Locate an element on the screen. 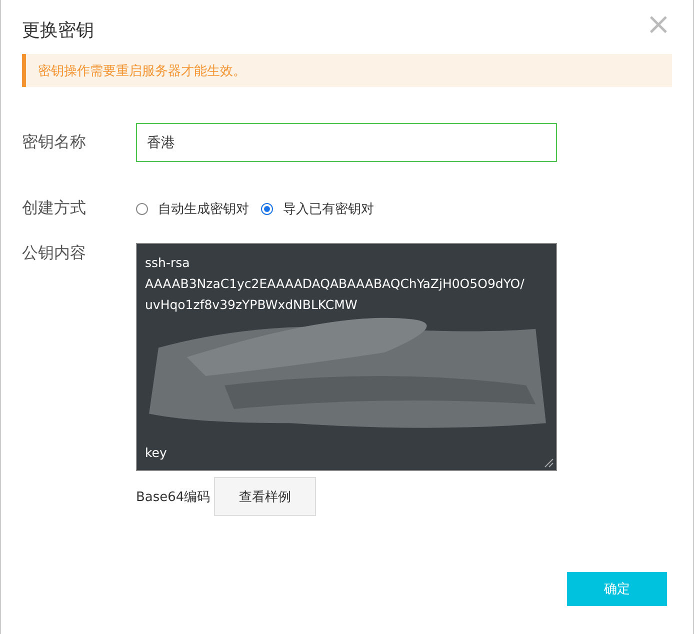 This screenshot has width=694, height=634. input-field: 香港 is located at coordinates (346, 142).